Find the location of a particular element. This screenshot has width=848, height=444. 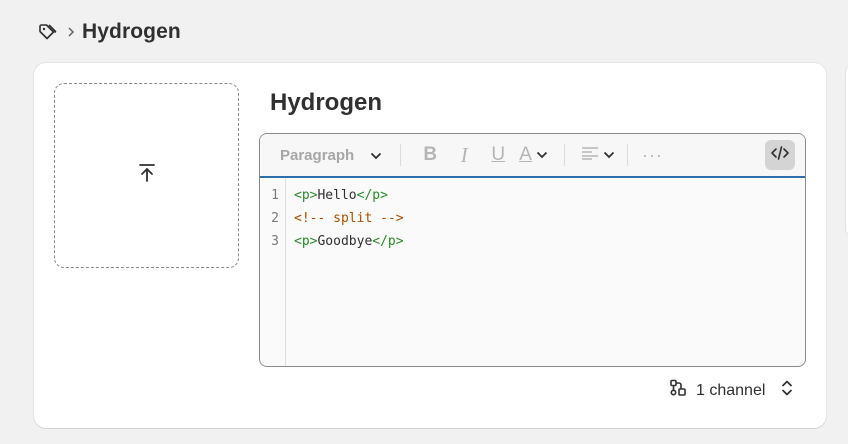

align-button is located at coordinates (598, 155).